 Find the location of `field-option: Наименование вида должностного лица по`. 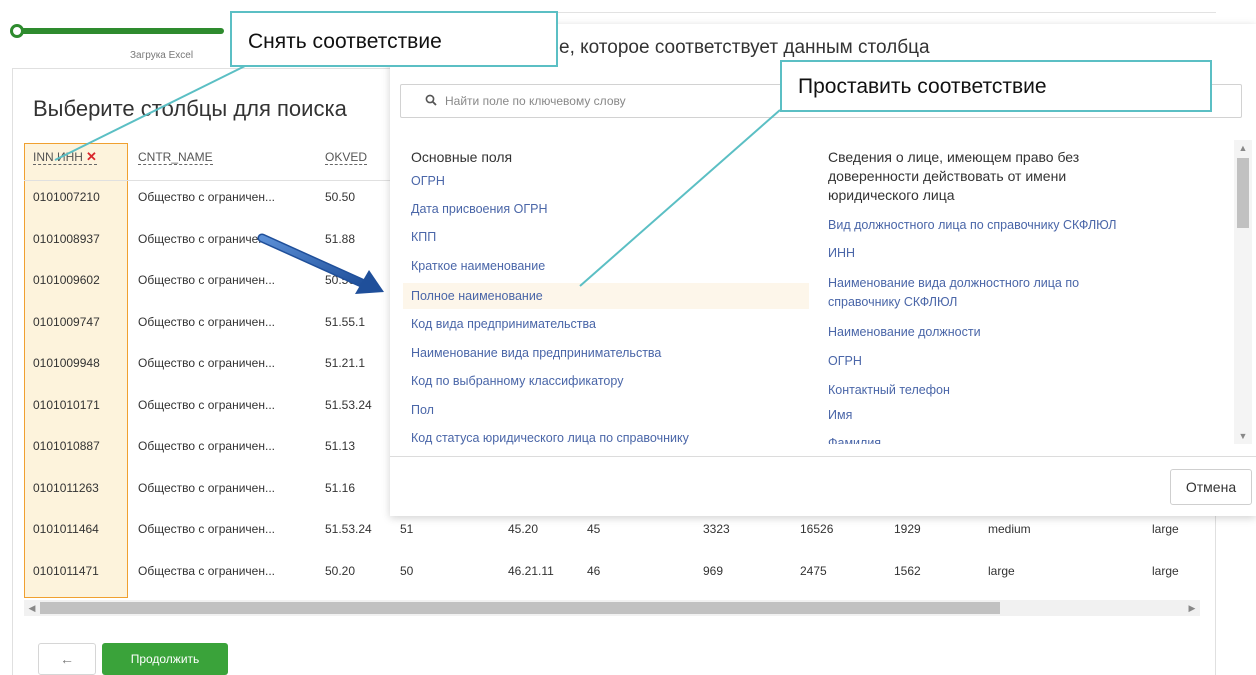

field-option: Наименование вида должностного лица по is located at coordinates (953, 283).